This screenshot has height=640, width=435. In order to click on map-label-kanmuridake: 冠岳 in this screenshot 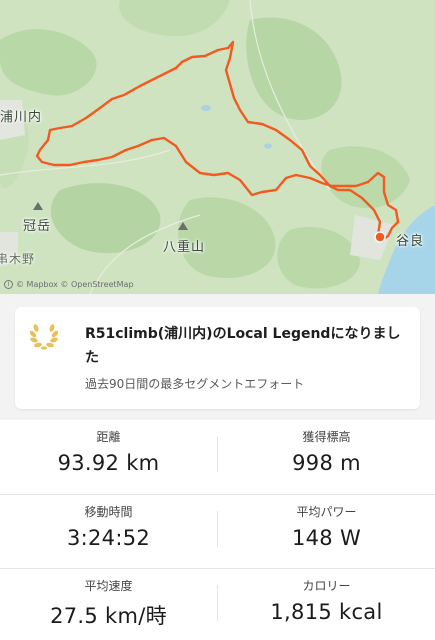, I will do `click(37, 226)`.